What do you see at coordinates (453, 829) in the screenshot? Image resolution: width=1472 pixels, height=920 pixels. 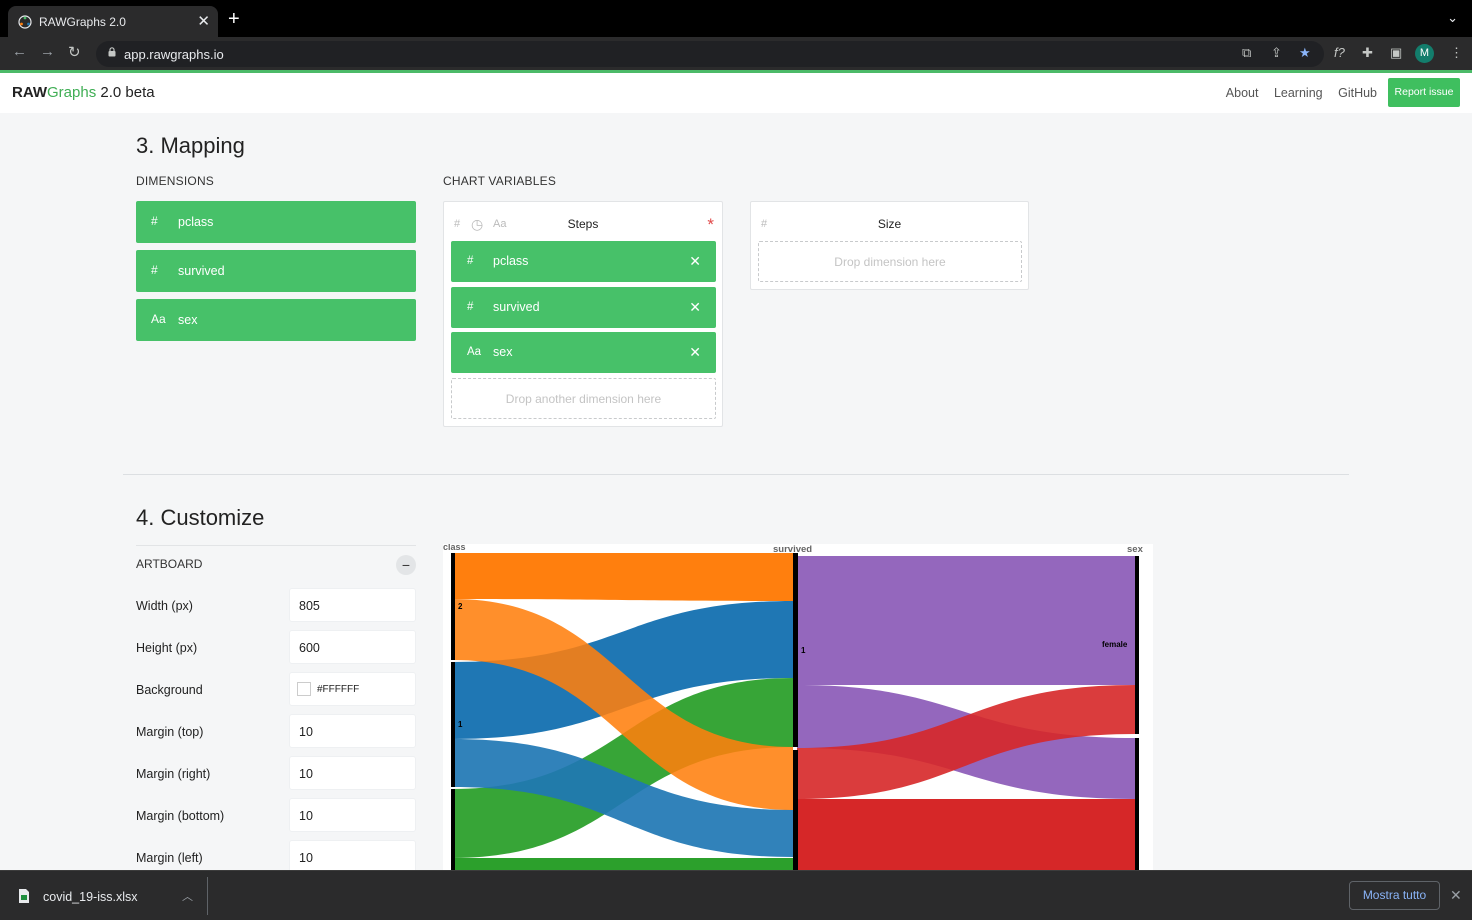 I see `node-bar-pclass-c` at bounding box center [453, 829].